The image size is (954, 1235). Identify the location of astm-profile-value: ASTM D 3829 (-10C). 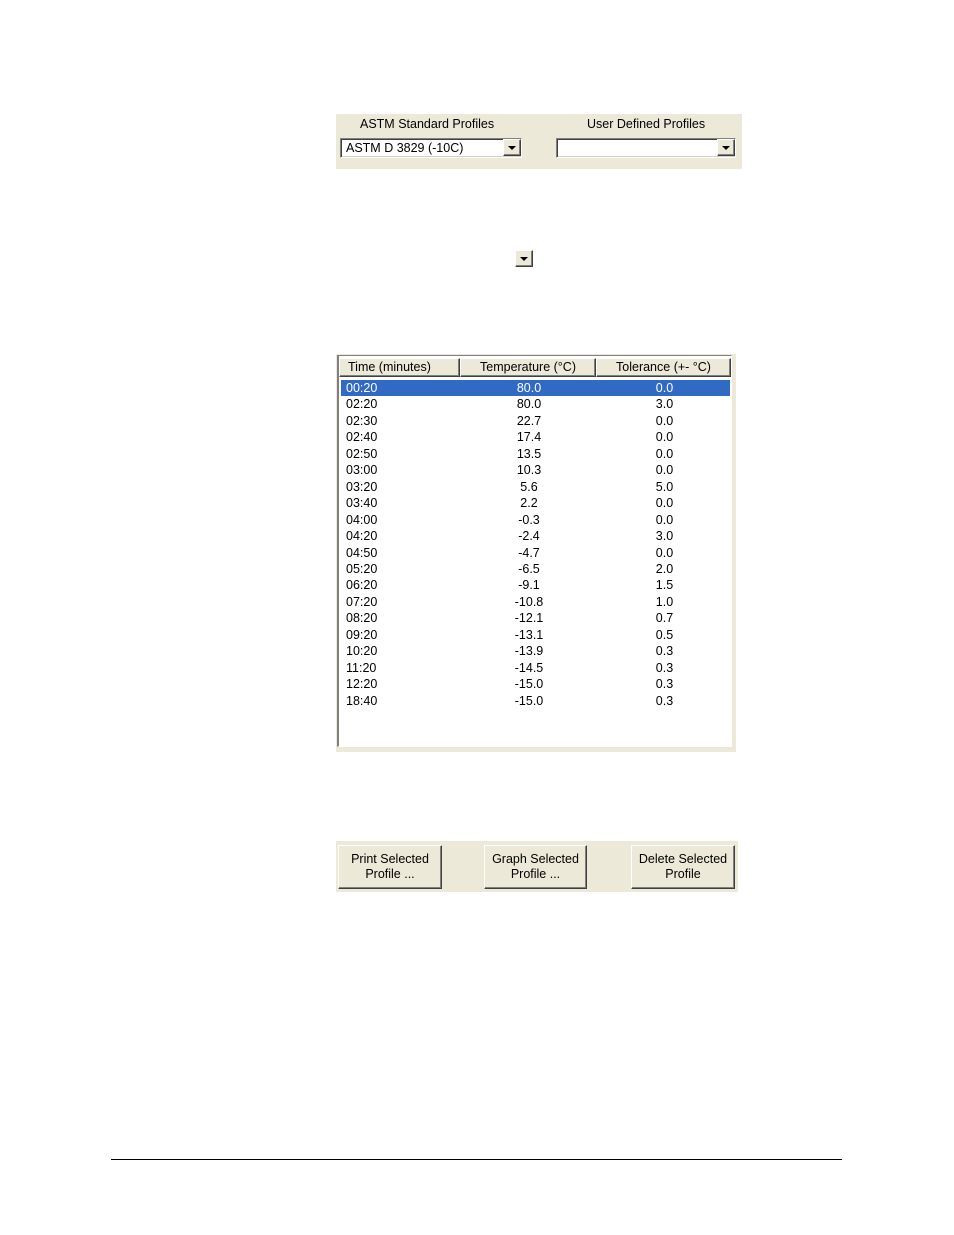
(405, 148).